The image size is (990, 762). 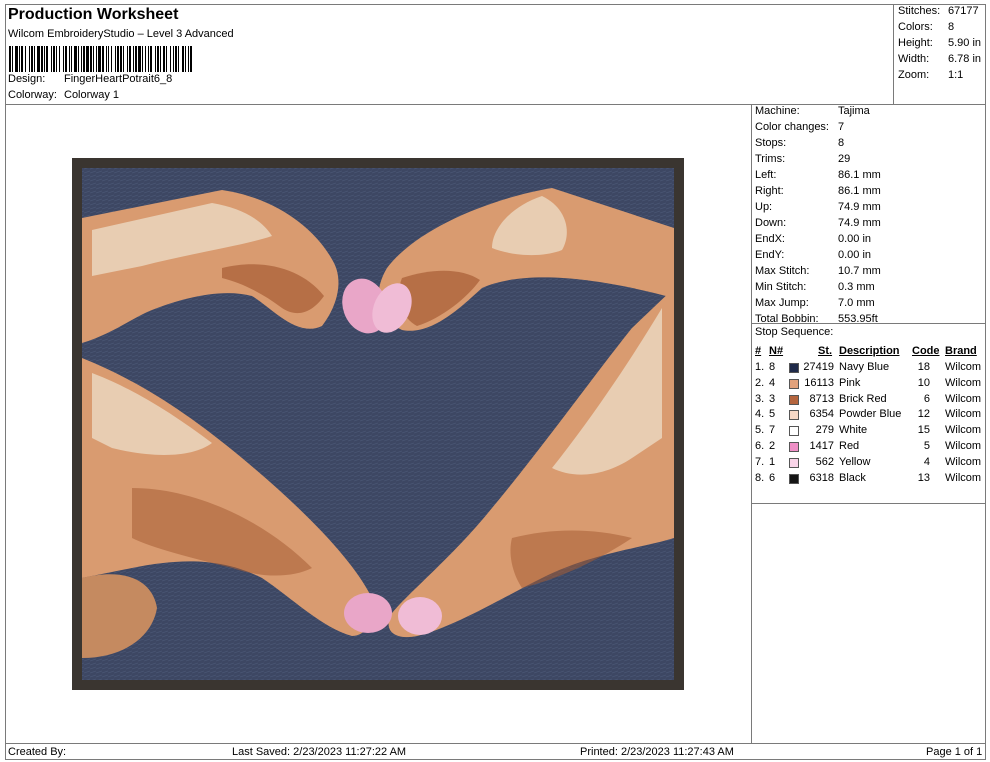 What do you see at coordinates (760, 461) in the screenshot?
I see `stop-number: 7.` at bounding box center [760, 461].